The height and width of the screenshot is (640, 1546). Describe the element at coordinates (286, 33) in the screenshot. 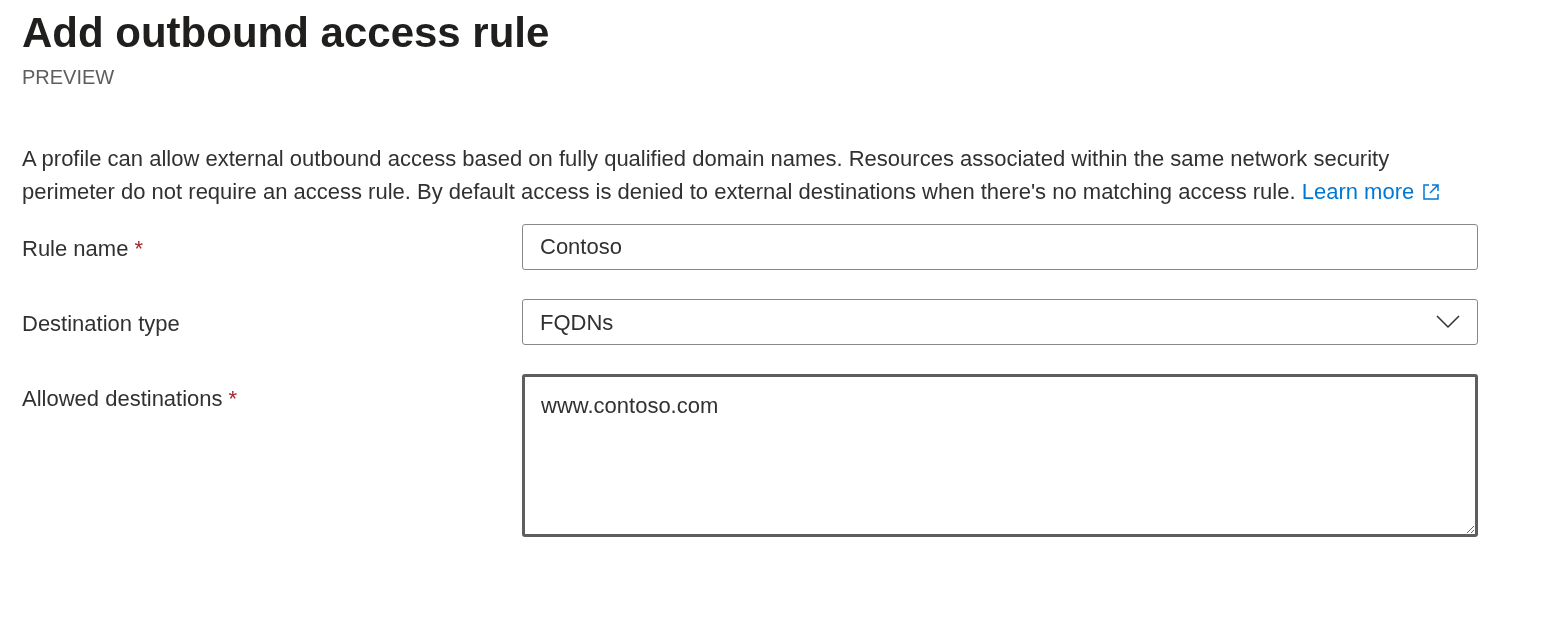

I see `page-title: Add outbound access rule` at that location.